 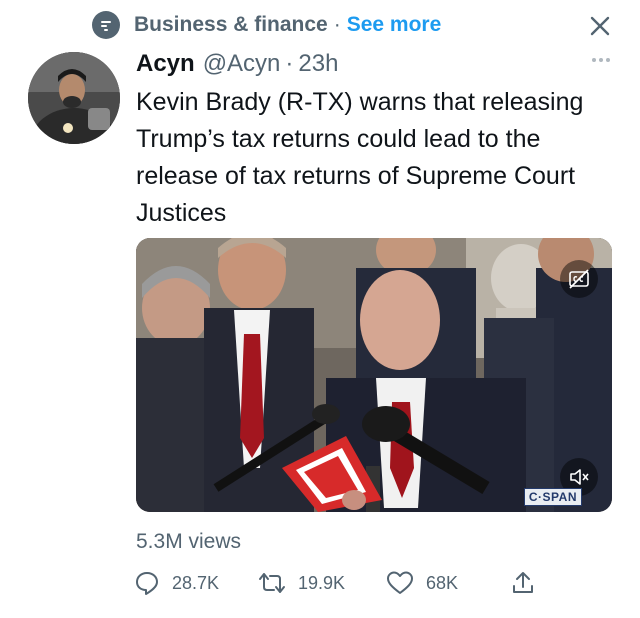 What do you see at coordinates (242, 64) in the screenshot?
I see `author-handle: @Acyn` at bounding box center [242, 64].